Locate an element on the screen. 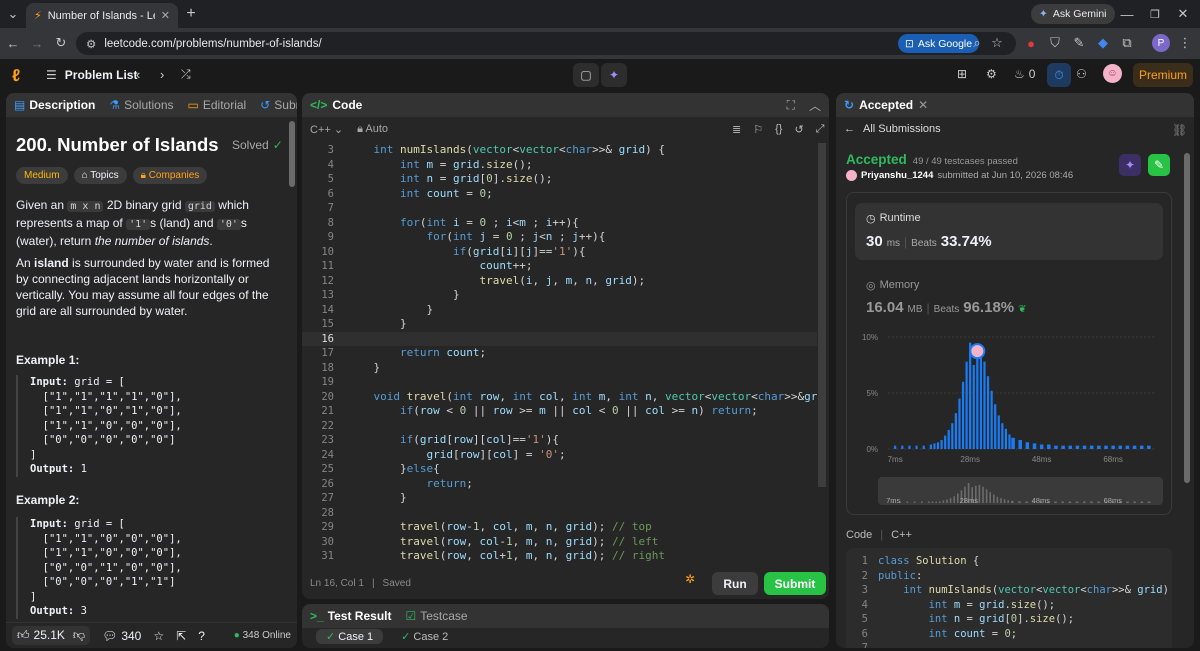  case-2-chip: ✓ Case 2 is located at coordinates (424, 636).